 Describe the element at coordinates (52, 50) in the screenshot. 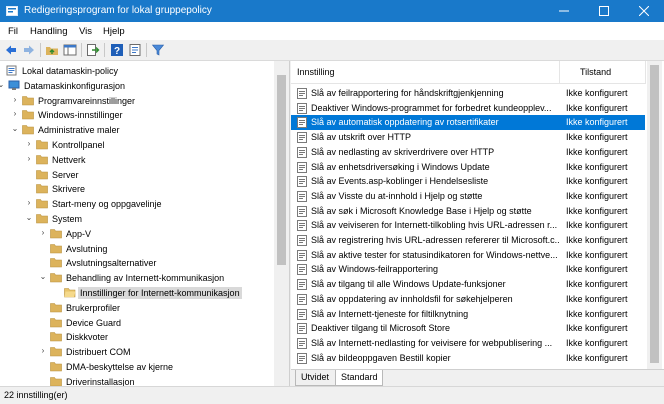

I see `up-folder-icon` at that location.